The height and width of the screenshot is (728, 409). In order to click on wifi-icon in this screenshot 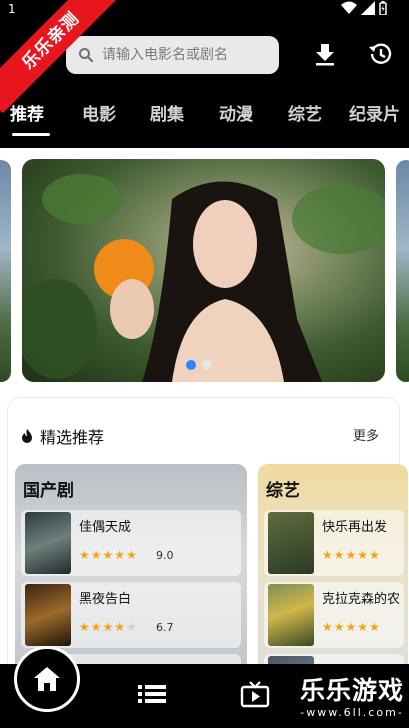, I will do `click(349, 7)`.